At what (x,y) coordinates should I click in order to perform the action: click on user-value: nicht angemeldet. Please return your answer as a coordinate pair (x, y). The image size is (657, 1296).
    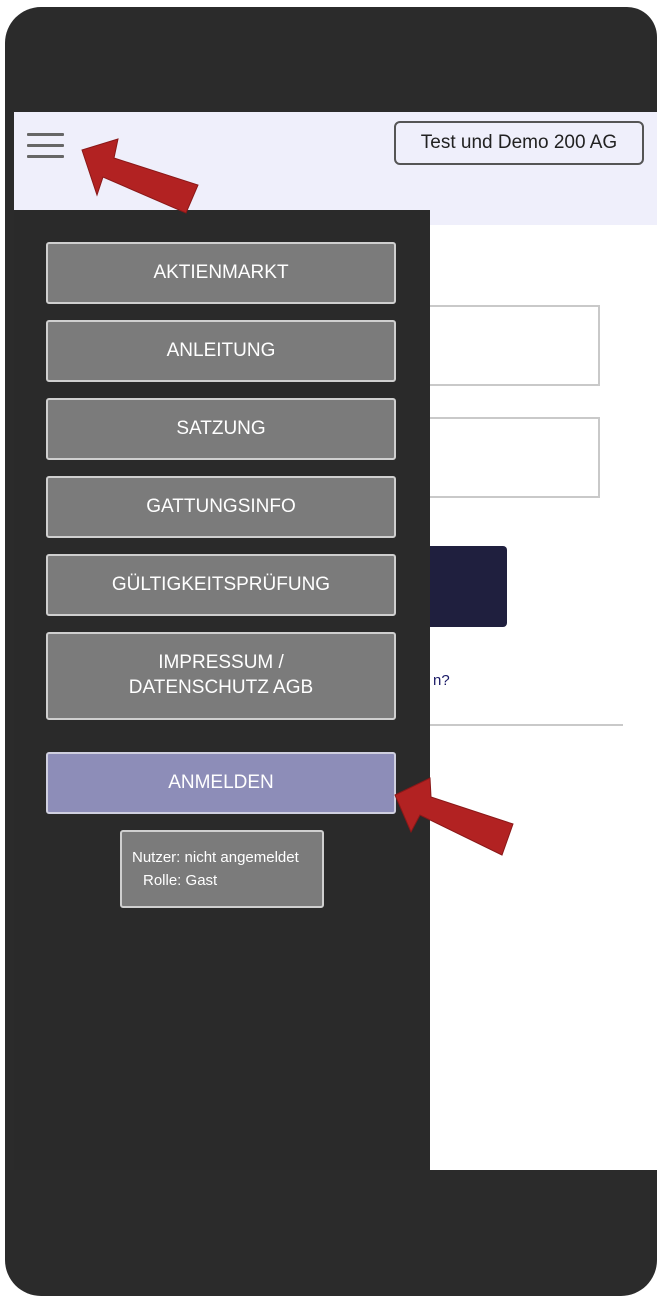
    Looking at the image, I should click on (241, 857).